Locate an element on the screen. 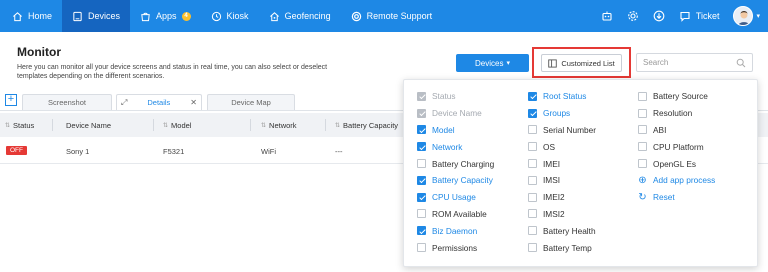 The height and width of the screenshot is (272, 768). ticket-link: Ticket is located at coordinates (699, 16).